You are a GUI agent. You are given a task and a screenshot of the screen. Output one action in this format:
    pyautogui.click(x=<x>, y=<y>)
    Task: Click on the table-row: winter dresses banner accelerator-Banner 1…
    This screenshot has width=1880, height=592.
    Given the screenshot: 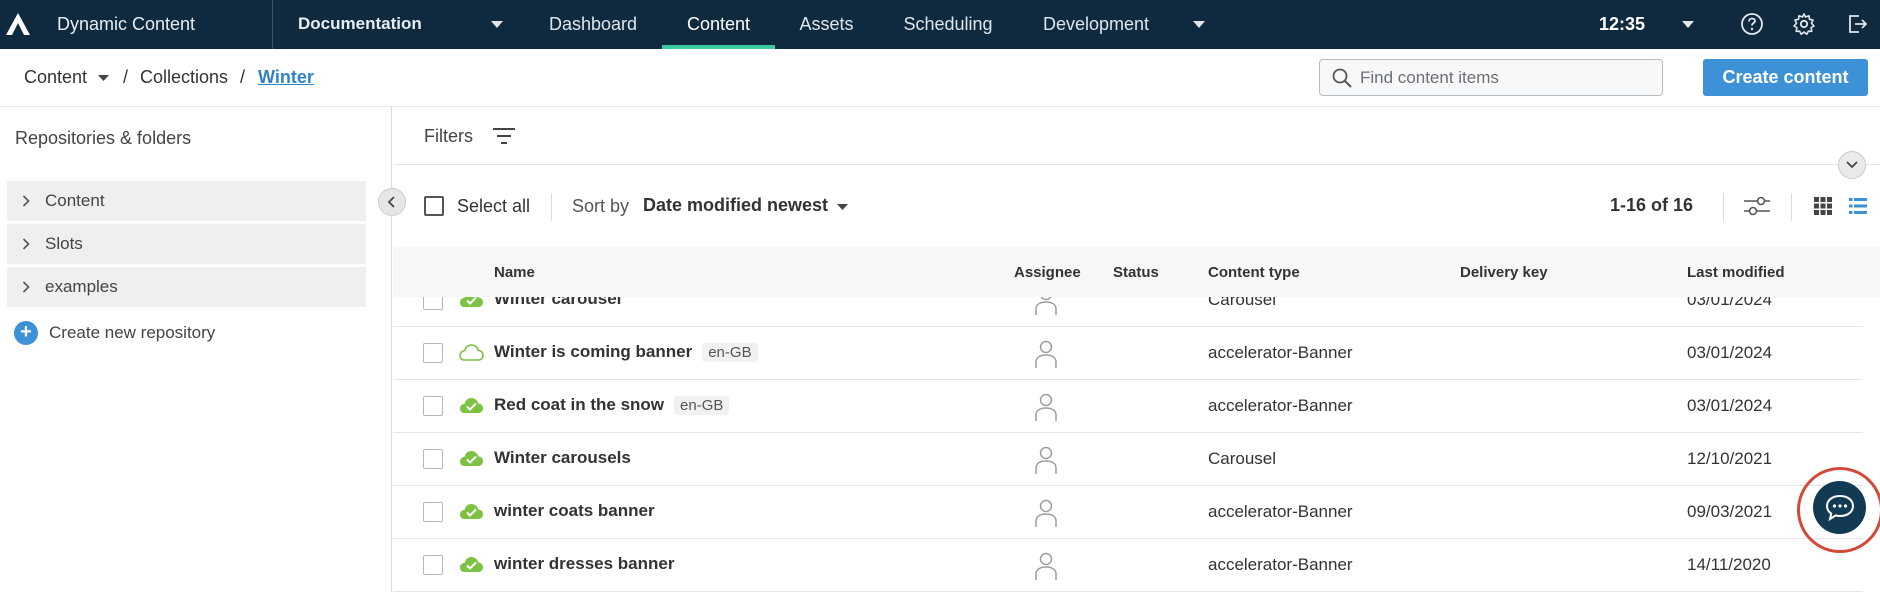 What is the action you would take?
    pyautogui.click(x=1128, y=565)
    